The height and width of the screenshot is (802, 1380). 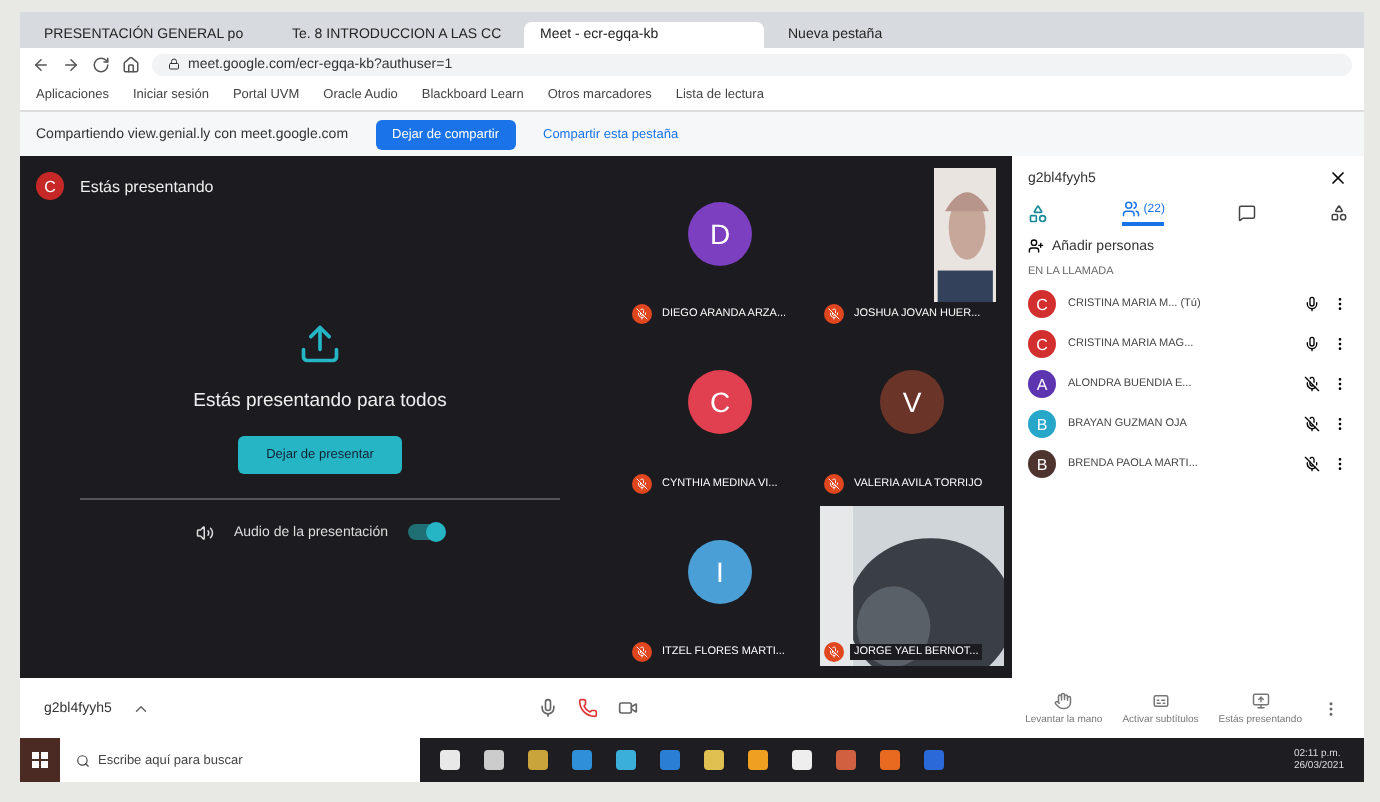 What do you see at coordinates (320, 343) in the screenshot?
I see `present-icon` at bounding box center [320, 343].